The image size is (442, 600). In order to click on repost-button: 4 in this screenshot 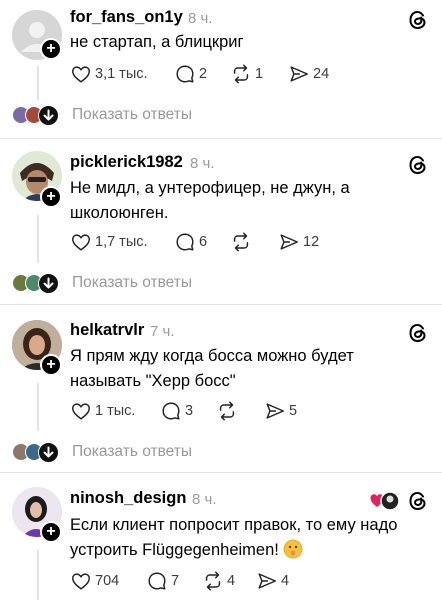, I will do `click(218, 581)`.